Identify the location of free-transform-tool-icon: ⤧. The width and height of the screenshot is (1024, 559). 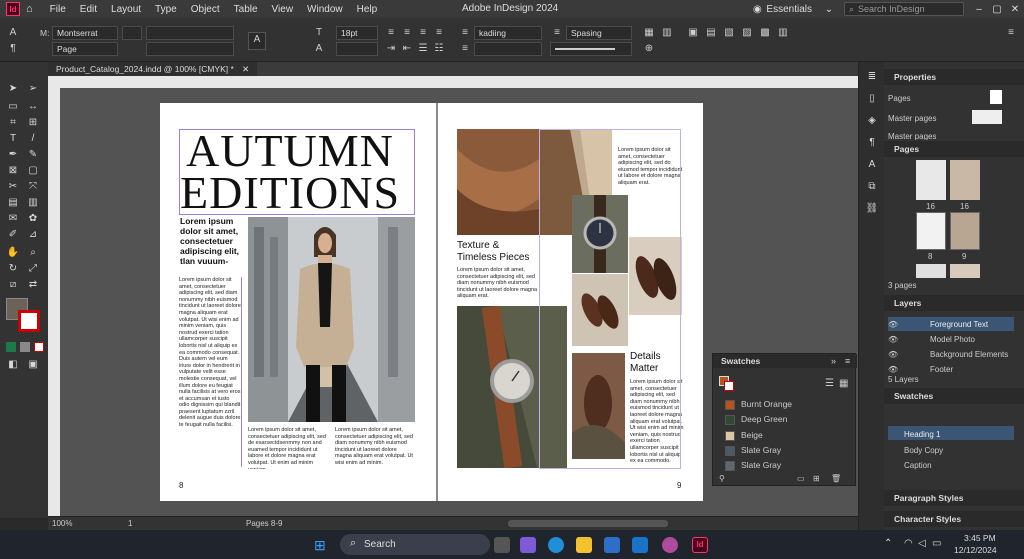
(33, 187).